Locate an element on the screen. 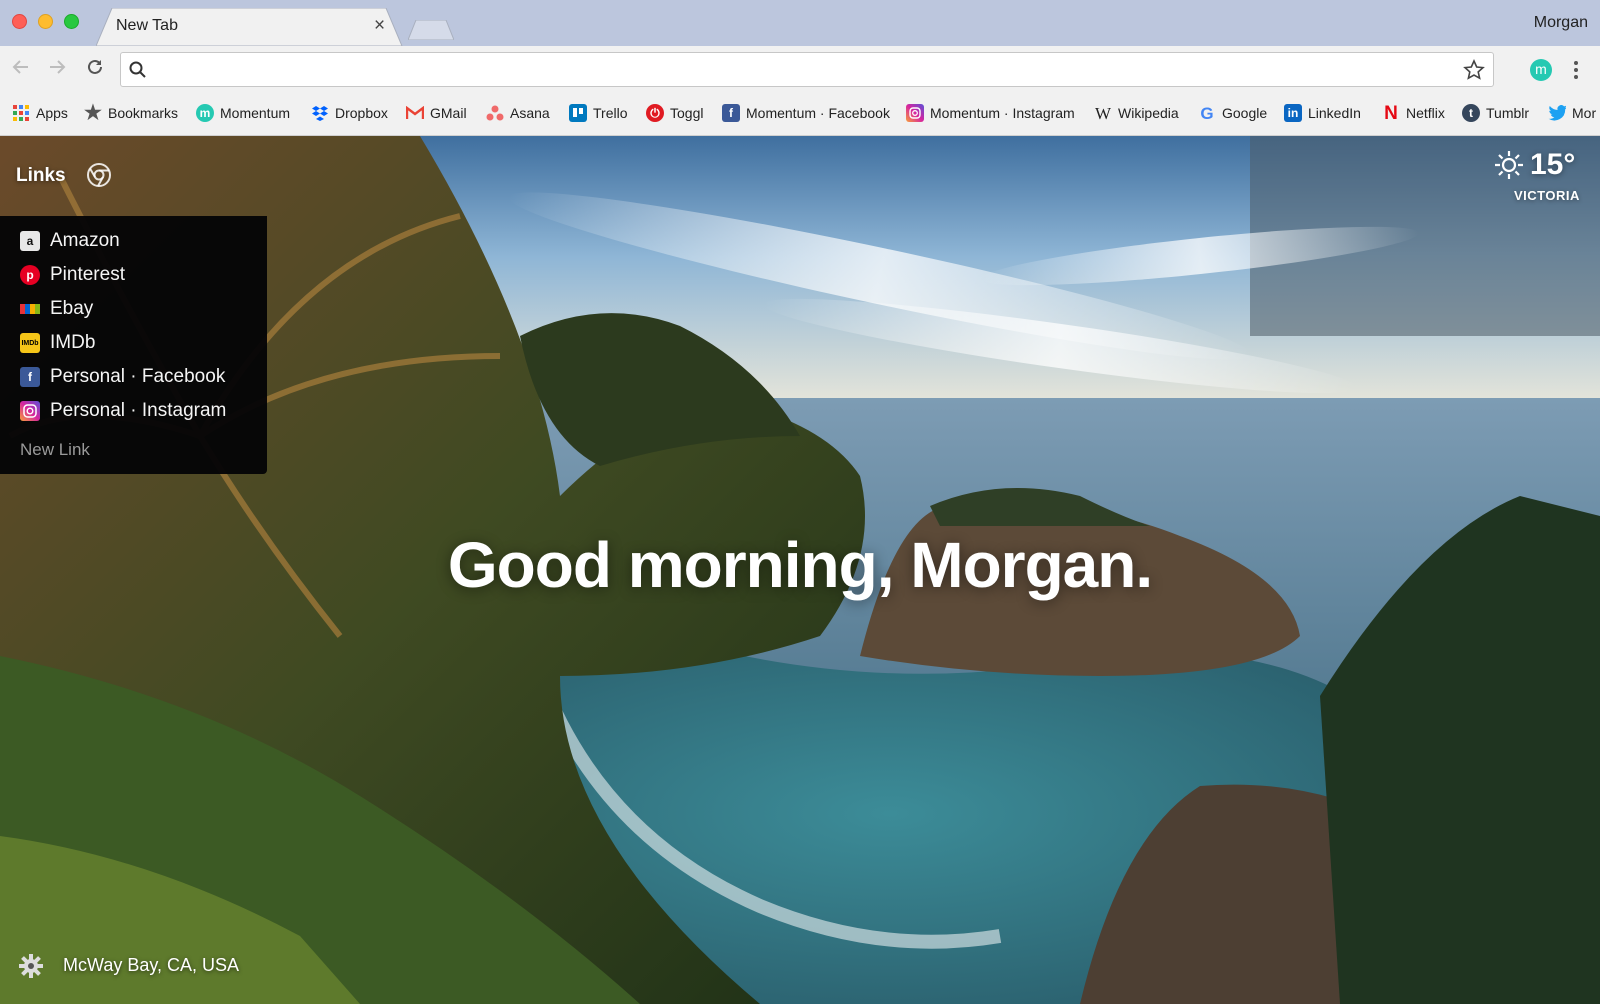  bookmark-momentum: m Momentum is located at coordinates (243, 113).